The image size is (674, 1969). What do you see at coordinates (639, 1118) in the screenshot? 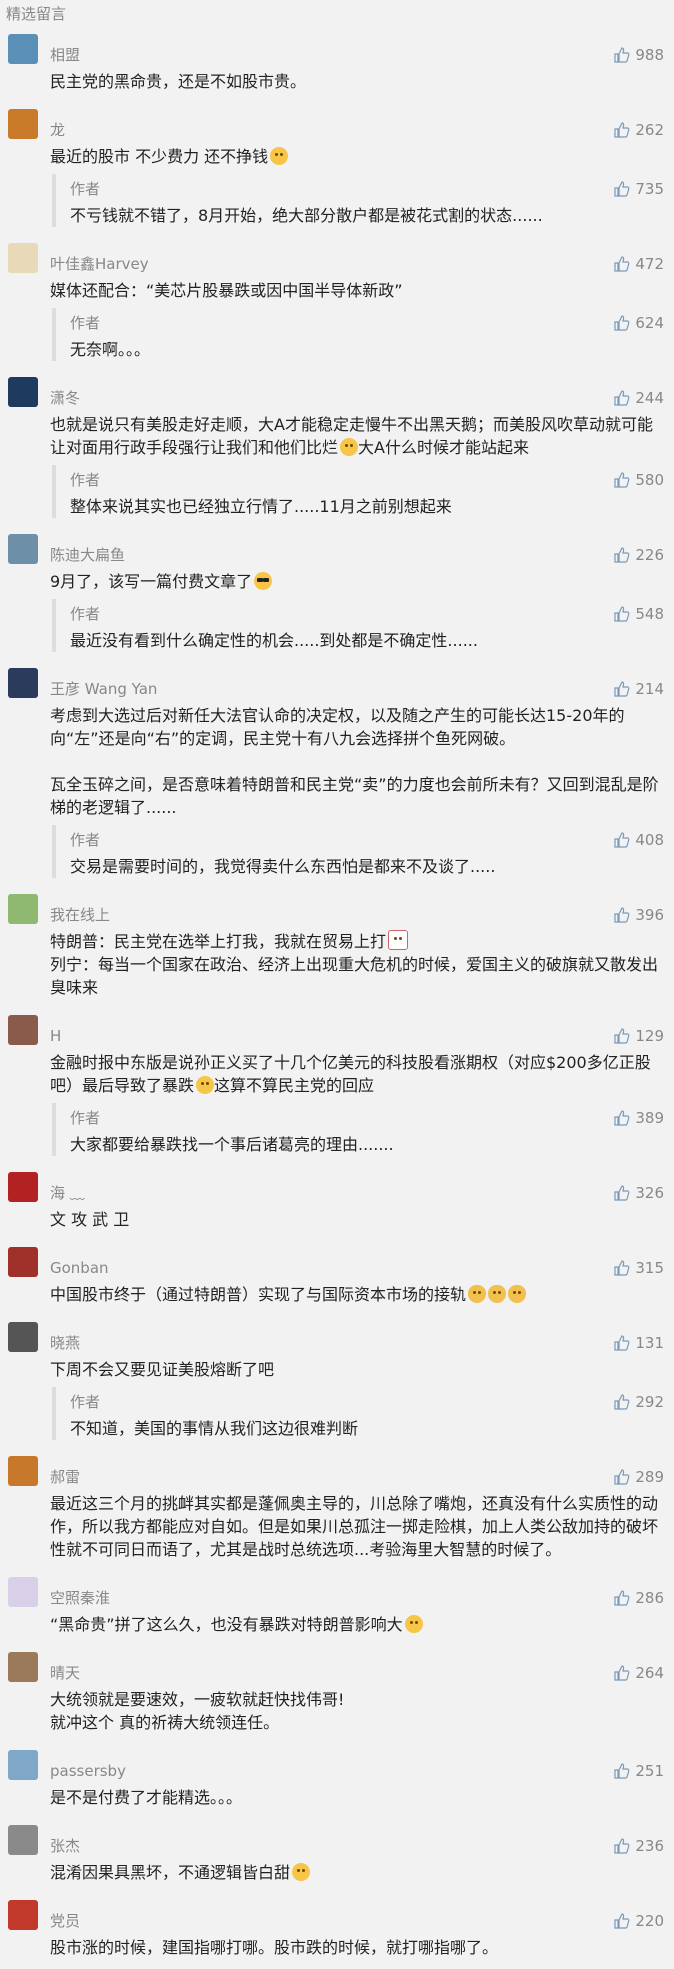
I see `reply-like-button: 389` at bounding box center [639, 1118].